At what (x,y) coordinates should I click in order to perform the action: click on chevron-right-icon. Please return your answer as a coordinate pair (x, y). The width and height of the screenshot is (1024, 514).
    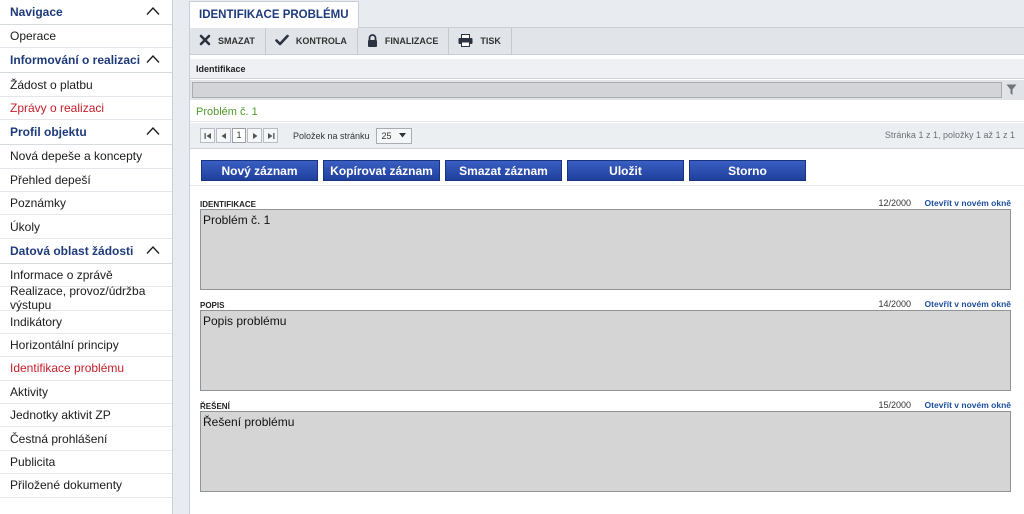
    Looking at the image, I should click on (254, 135).